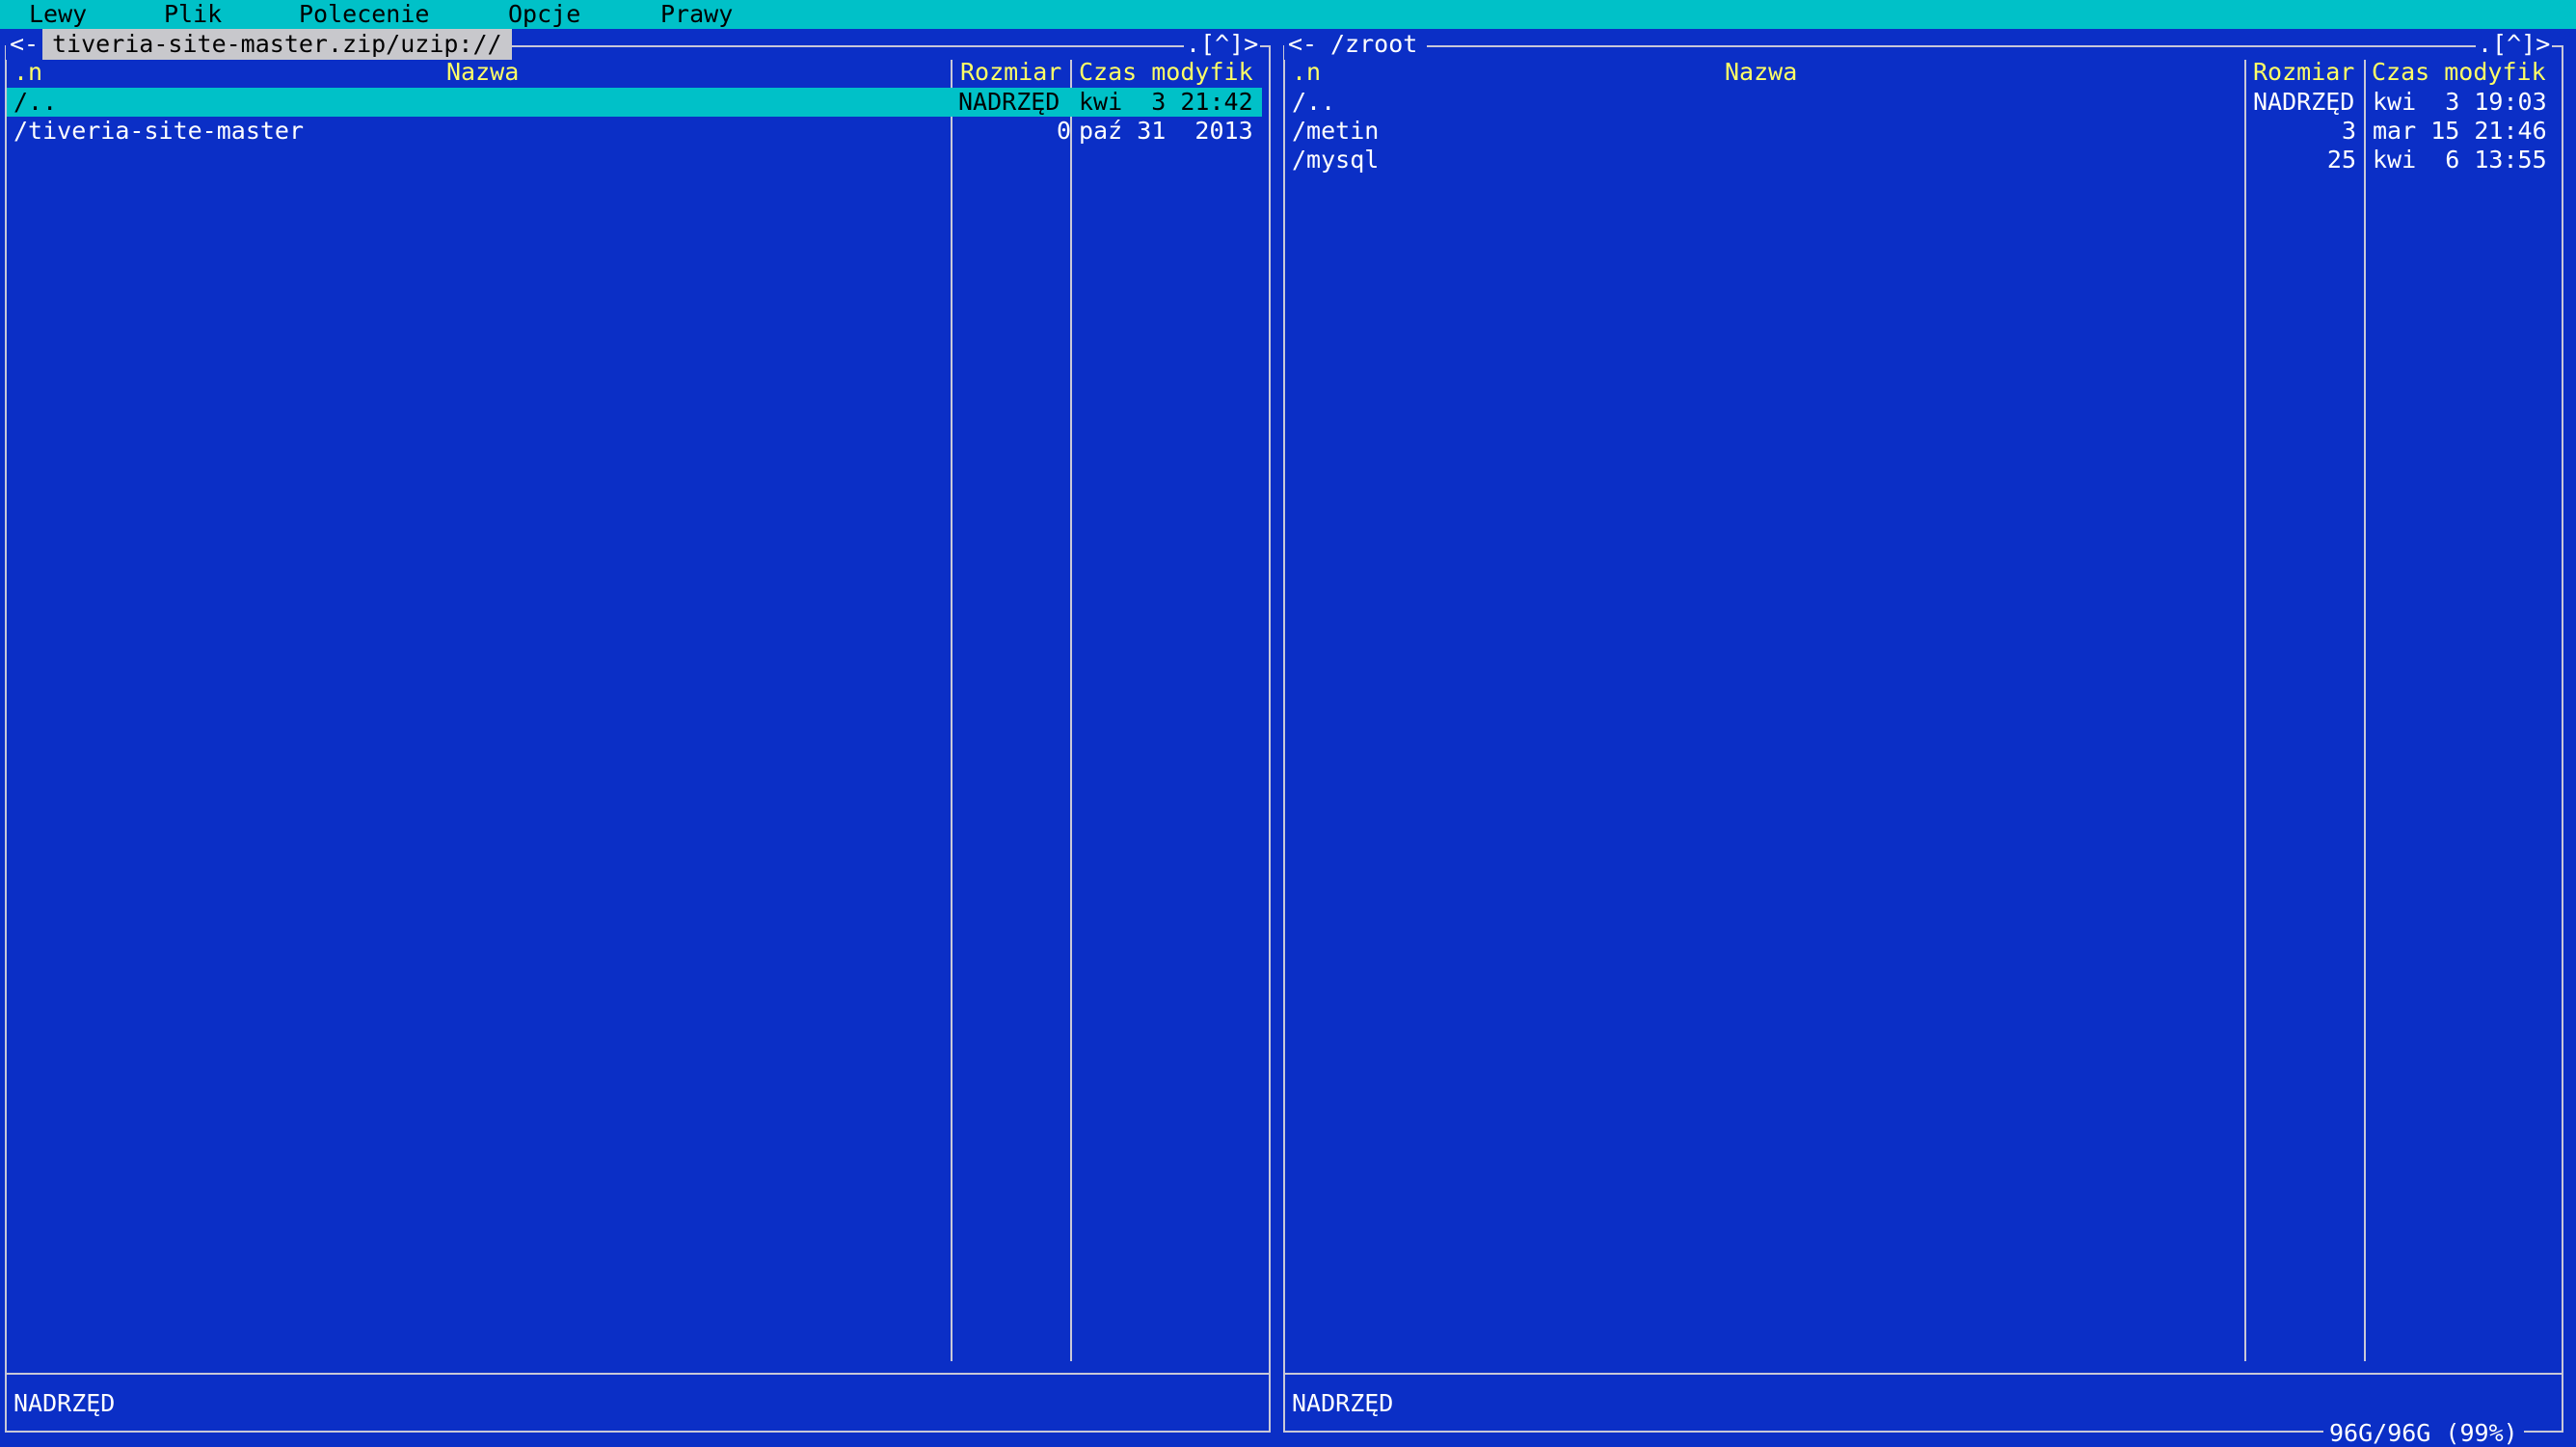  I want to click on left-panel-path: tiveria-site-master.zip/uzip://, so click(277, 44).